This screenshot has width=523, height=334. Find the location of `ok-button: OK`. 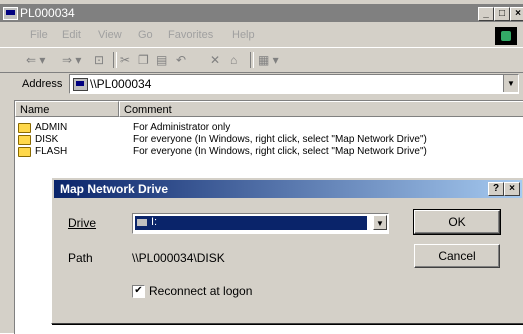

ok-button: OK is located at coordinates (457, 222).